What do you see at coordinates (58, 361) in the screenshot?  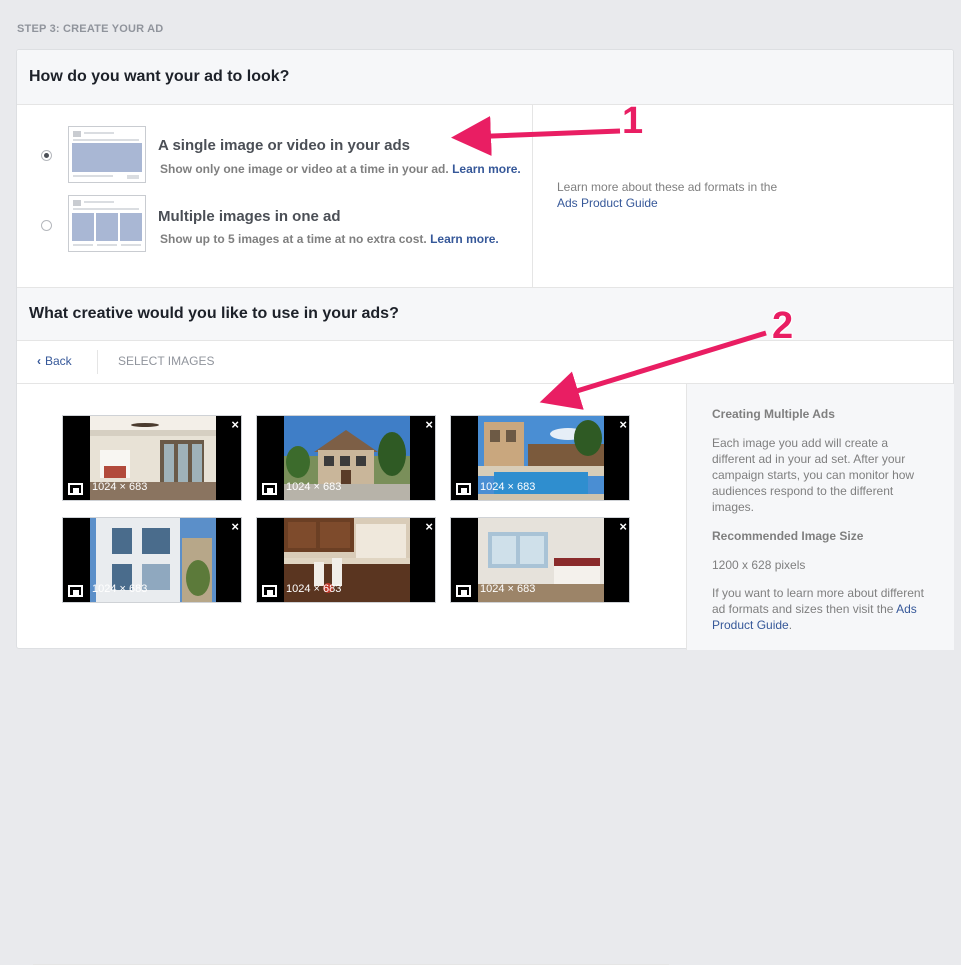 I see `back-label: Back` at bounding box center [58, 361].